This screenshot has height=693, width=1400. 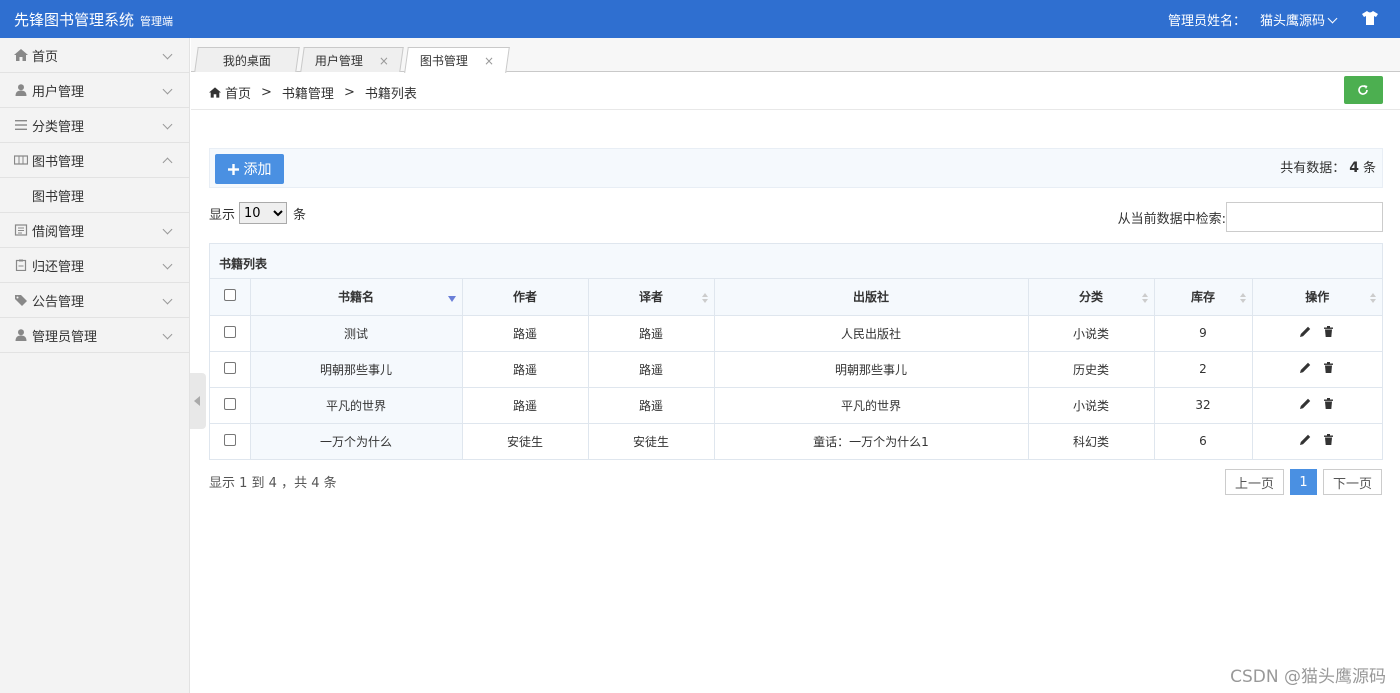 What do you see at coordinates (94, 195) in the screenshot?
I see `sidebar-subitem-book-manage: 图书管理` at bounding box center [94, 195].